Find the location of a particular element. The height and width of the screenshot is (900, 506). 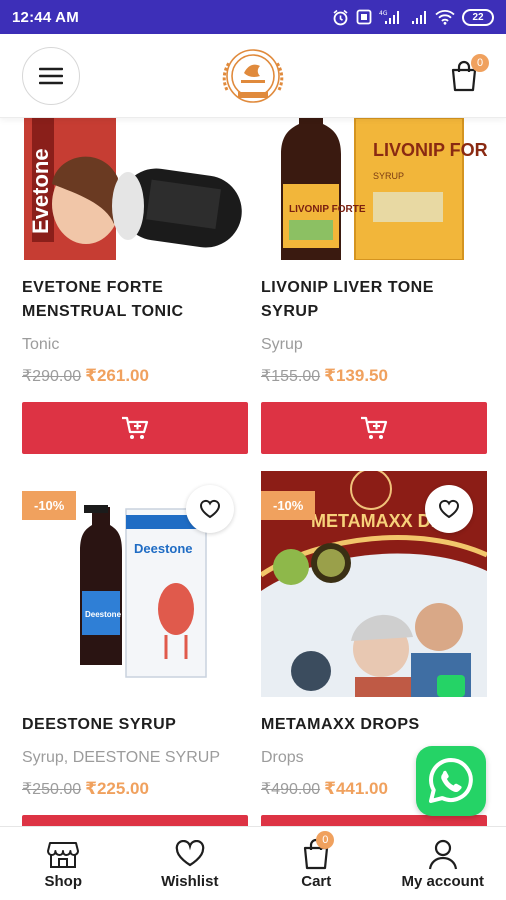

original-price: ₹250.00 is located at coordinates (52, 789).